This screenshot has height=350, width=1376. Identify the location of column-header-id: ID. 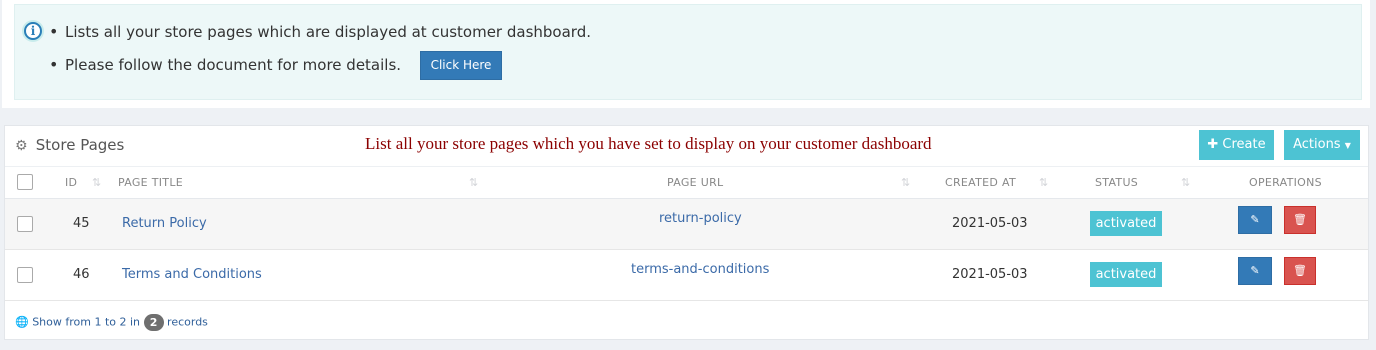
(71, 182).